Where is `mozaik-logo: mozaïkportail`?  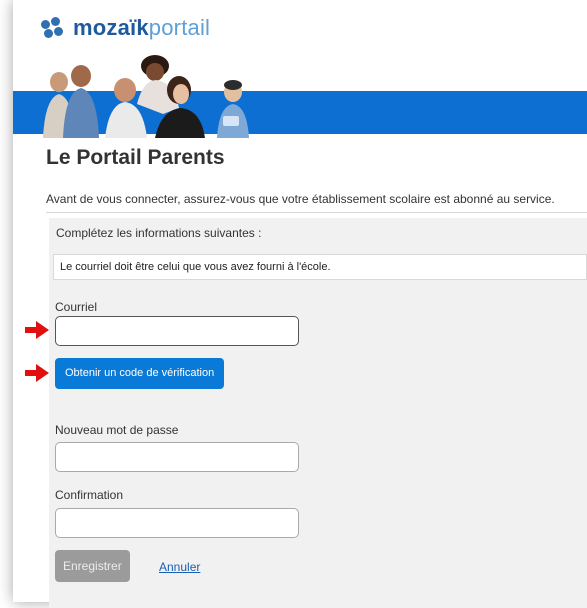
mozaik-logo: mozaïkportail is located at coordinates (125, 28).